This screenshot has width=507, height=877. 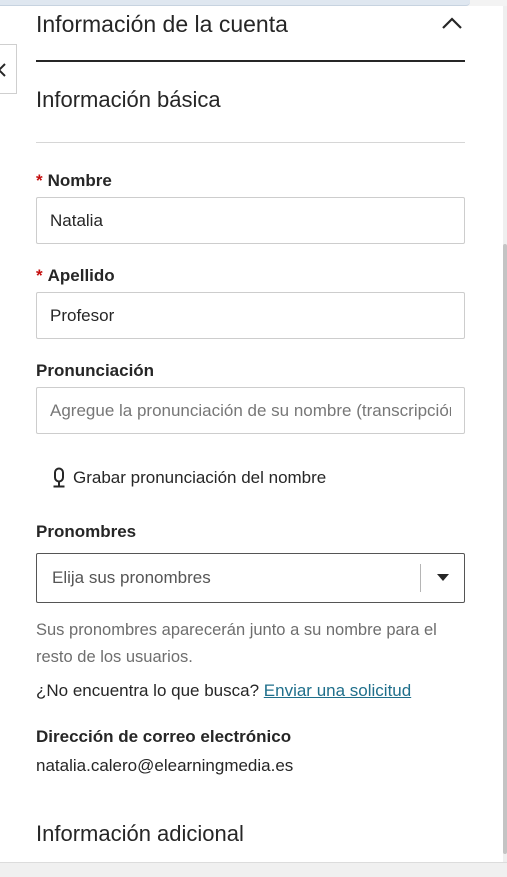 I want to click on first-name-input, so click(x=250, y=220).